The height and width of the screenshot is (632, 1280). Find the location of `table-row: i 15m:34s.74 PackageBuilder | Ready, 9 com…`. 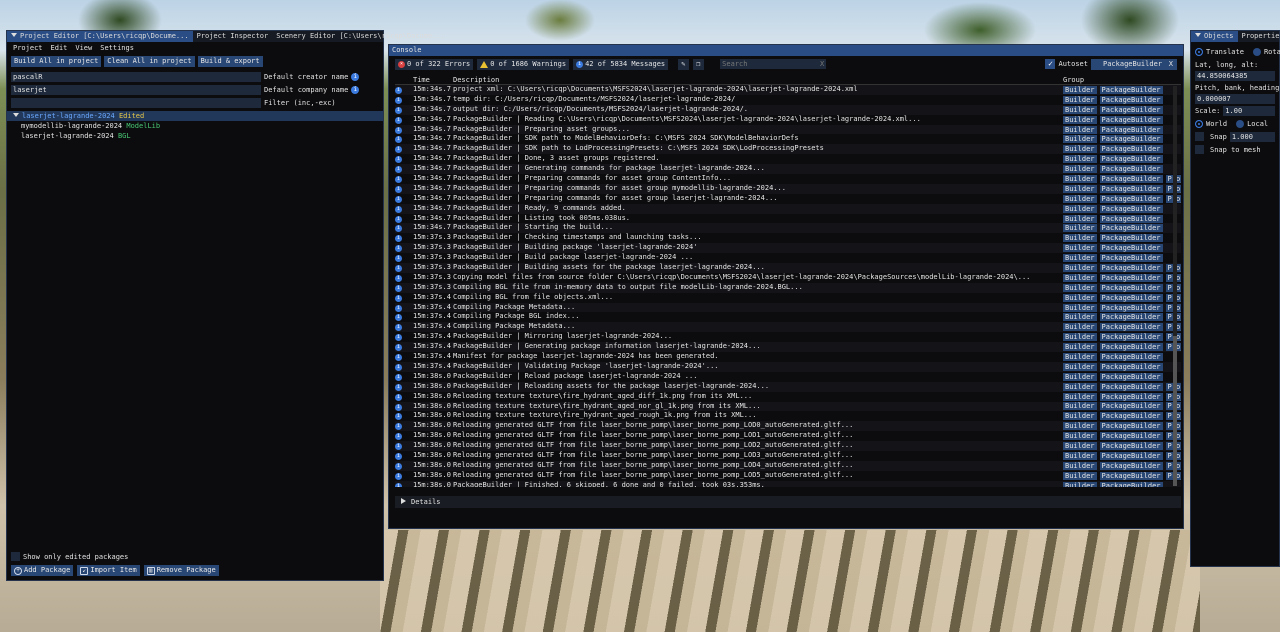

table-row: i 15m:34s.74 PackageBuilder | Ready, 9 com… is located at coordinates (788, 208).